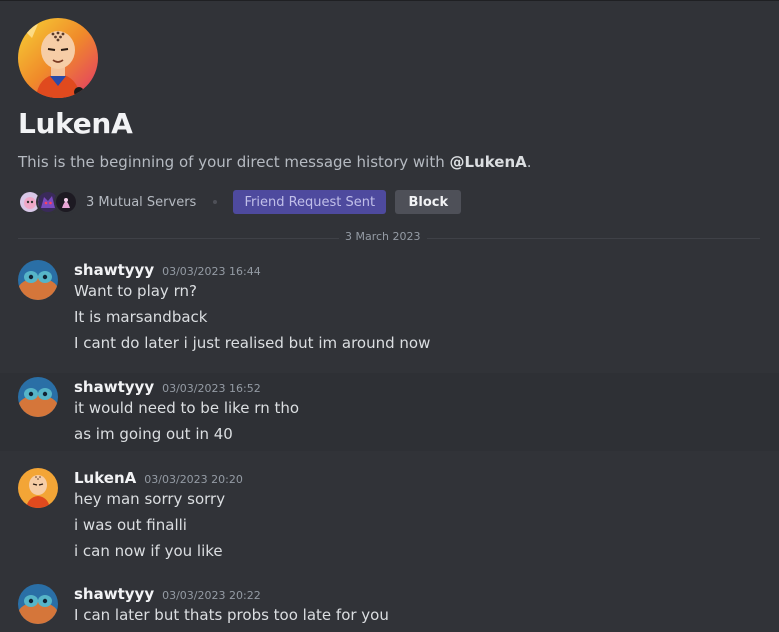 This screenshot has height=632, width=779. Describe the element at coordinates (75, 123) in the screenshot. I see `profile-name: LukenA` at that location.